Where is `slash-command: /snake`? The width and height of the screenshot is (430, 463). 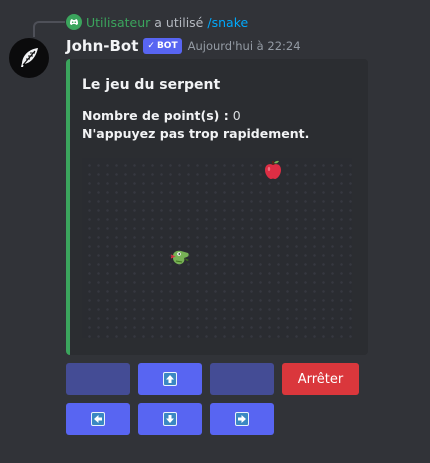
slash-command: /snake is located at coordinates (227, 22).